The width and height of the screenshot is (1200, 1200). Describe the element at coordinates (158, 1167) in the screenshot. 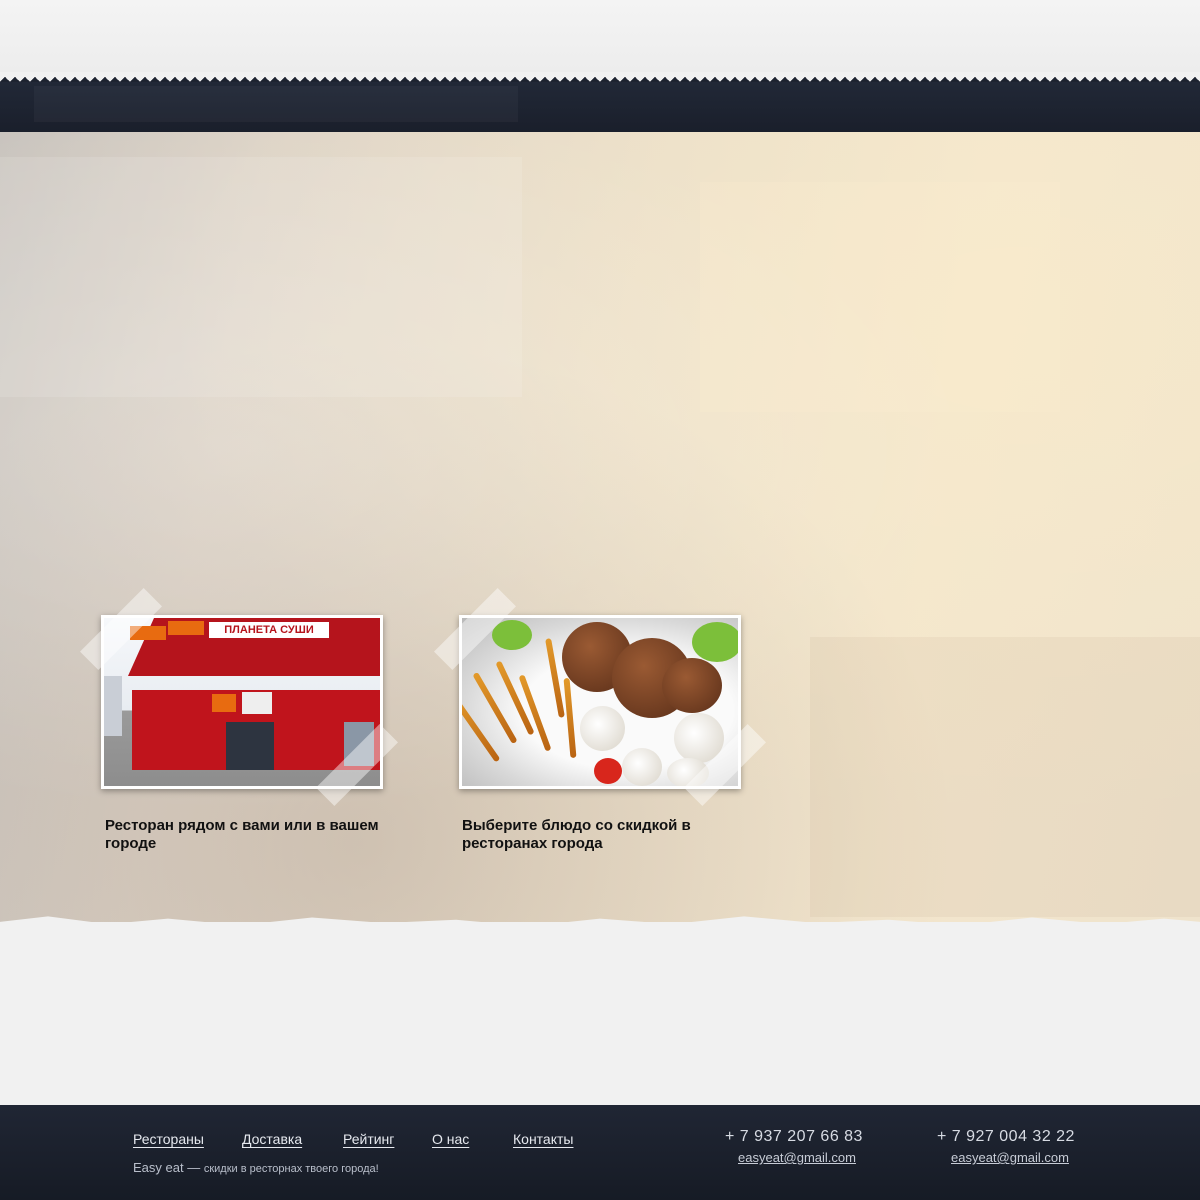

I see `brand-name: Easy eat` at that location.